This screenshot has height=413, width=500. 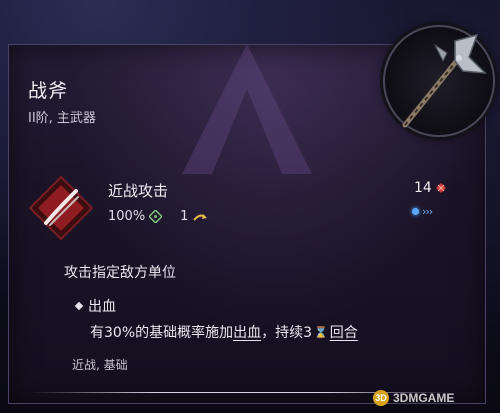 What do you see at coordinates (247, 109) in the screenshot?
I see `panel-decoration` at bounding box center [247, 109].